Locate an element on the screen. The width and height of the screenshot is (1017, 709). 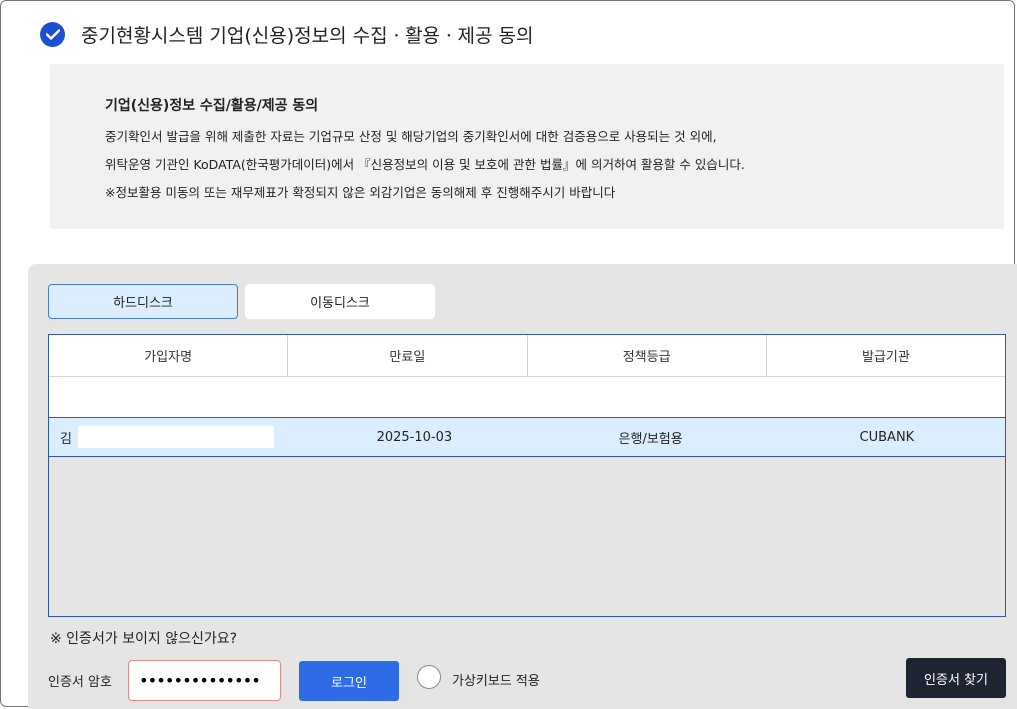
virtual-keyboard-radio is located at coordinates (429, 677).